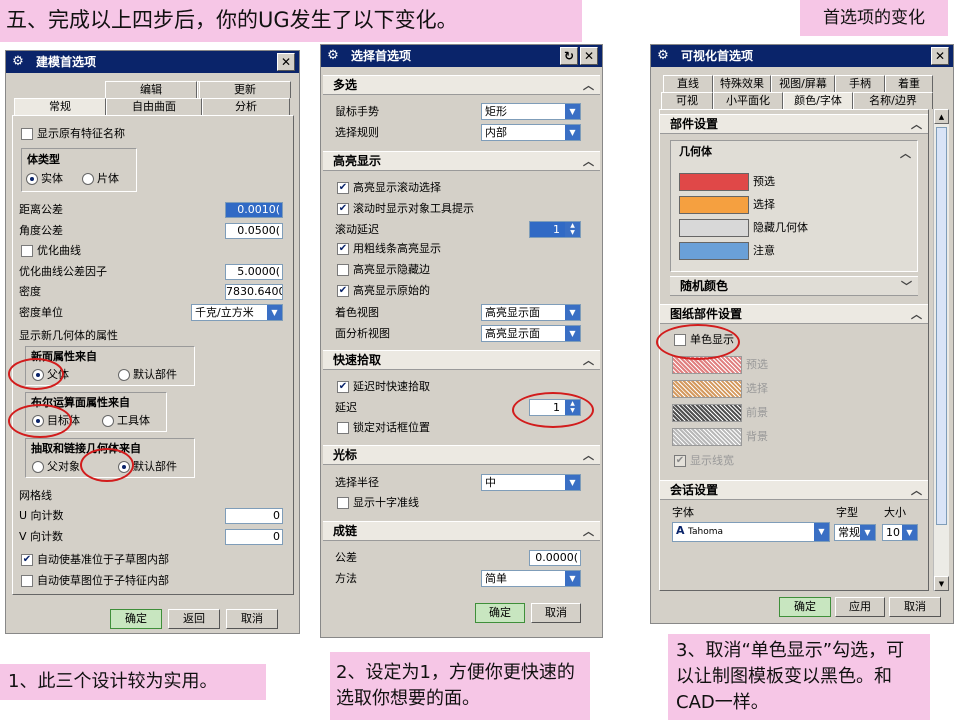 Image resolution: width=960 pixels, height=720 pixels. Describe the element at coordinates (88, 179) in the screenshot. I see `sheet-radio` at that location.